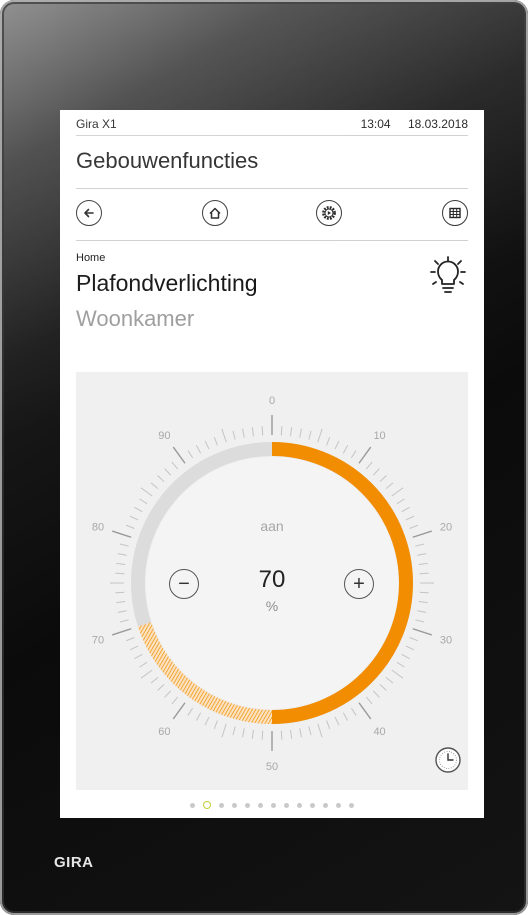 This screenshot has width=528, height=915. I want to click on decrease-button: −, so click(184, 584).